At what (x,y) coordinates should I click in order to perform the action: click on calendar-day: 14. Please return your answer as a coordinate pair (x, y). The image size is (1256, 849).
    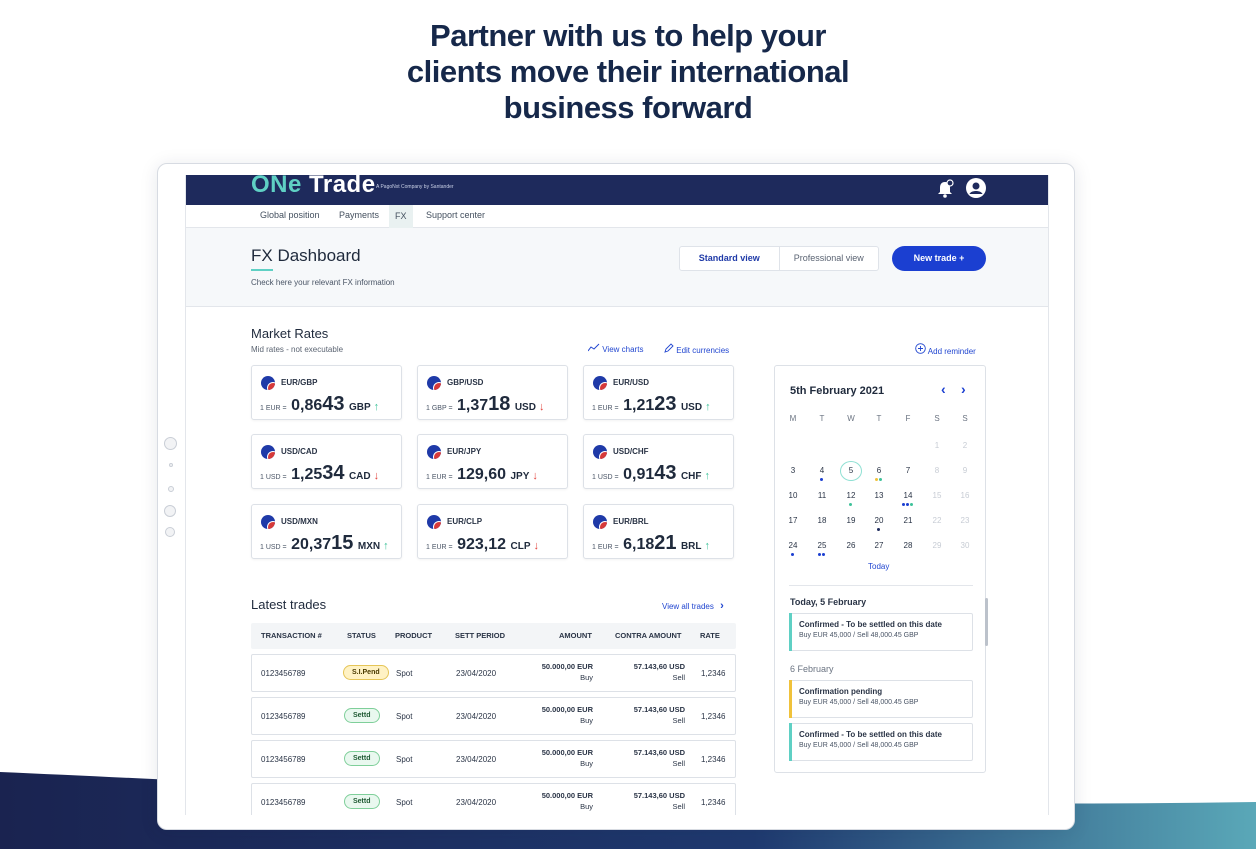
    Looking at the image, I should click on (908, 495).